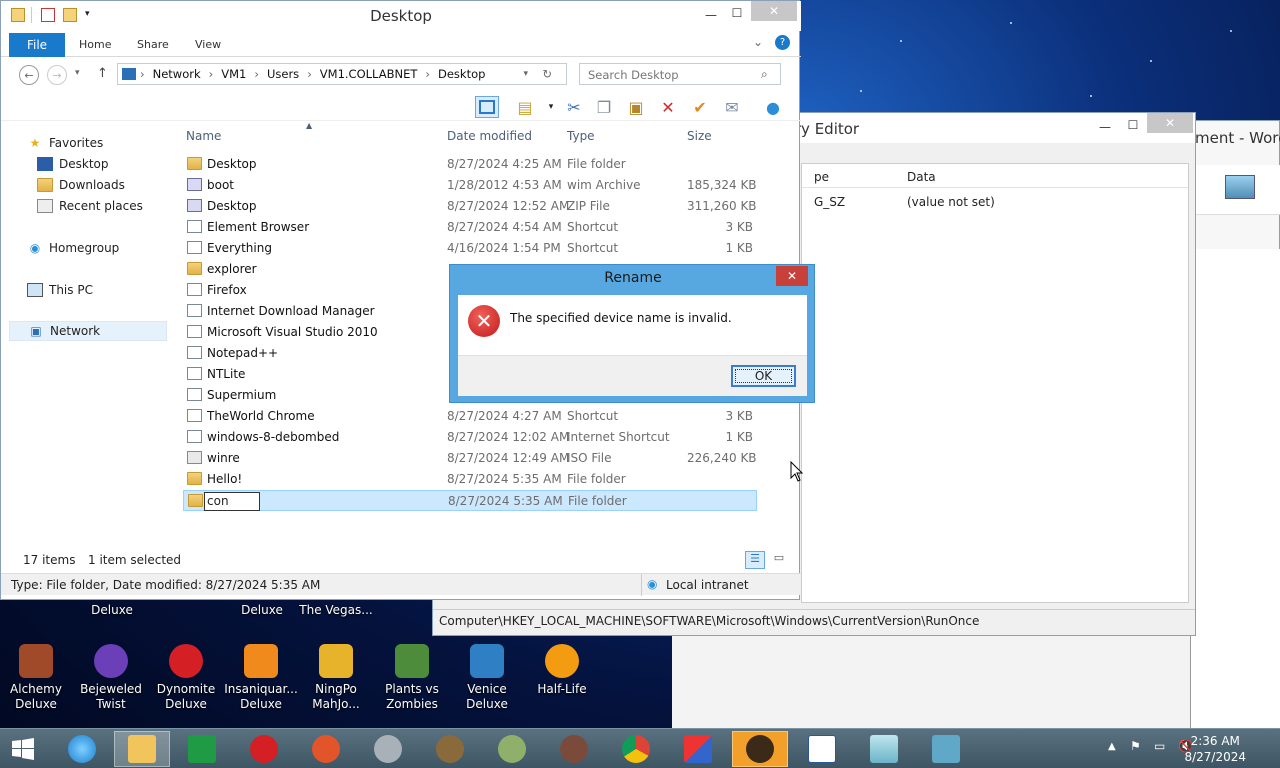 The height and width of the screenshot is (768, 1280). Describe the element at coordinates (512, 749) in the screenshot. I see `taskbar-plants-vs-zombies` at that location.